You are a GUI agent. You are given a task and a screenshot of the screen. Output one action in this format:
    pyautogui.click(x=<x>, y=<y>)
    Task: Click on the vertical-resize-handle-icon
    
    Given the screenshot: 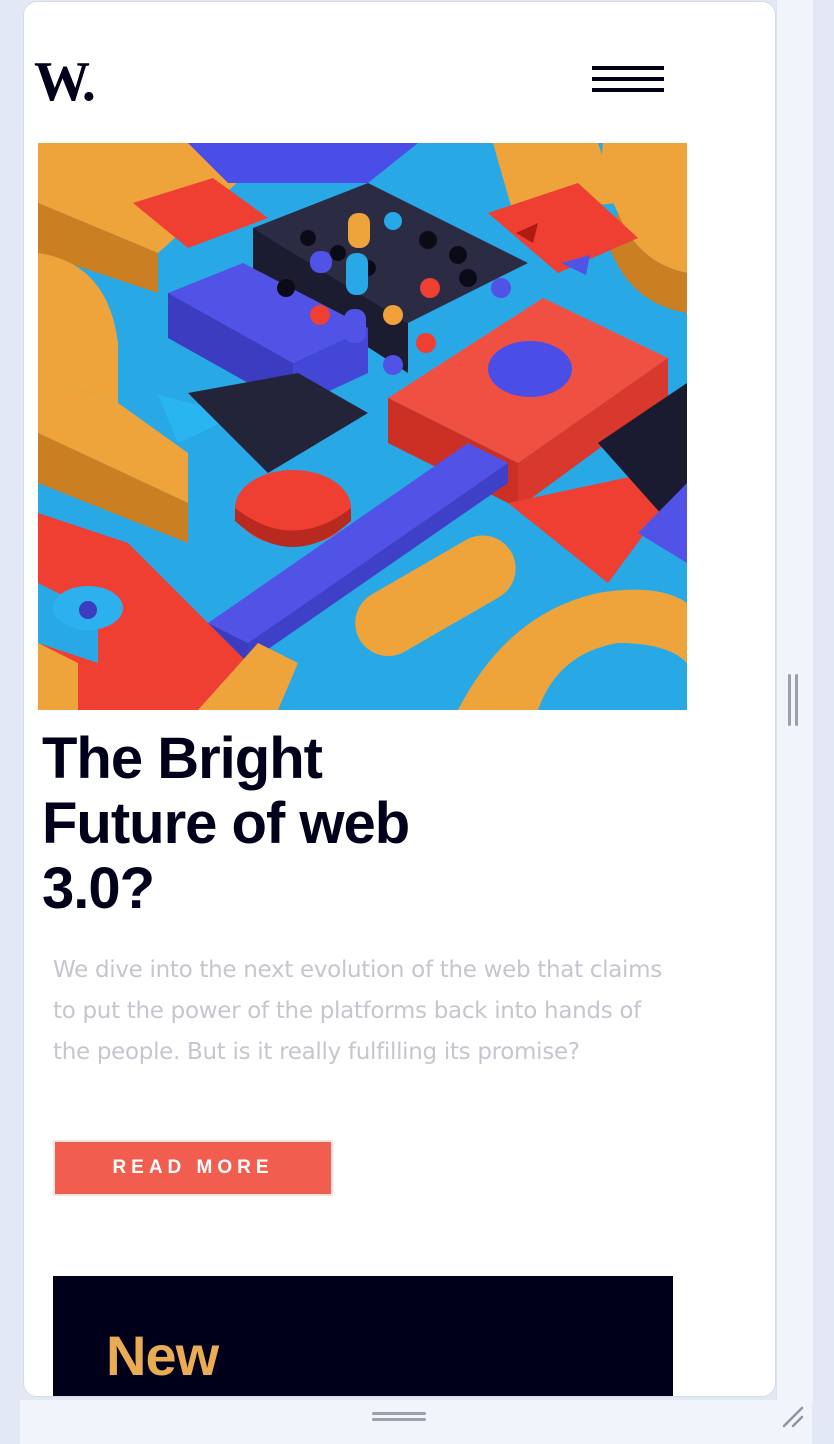 What is the action you would take?
    pyautogui.click(x=794, y=700)
    